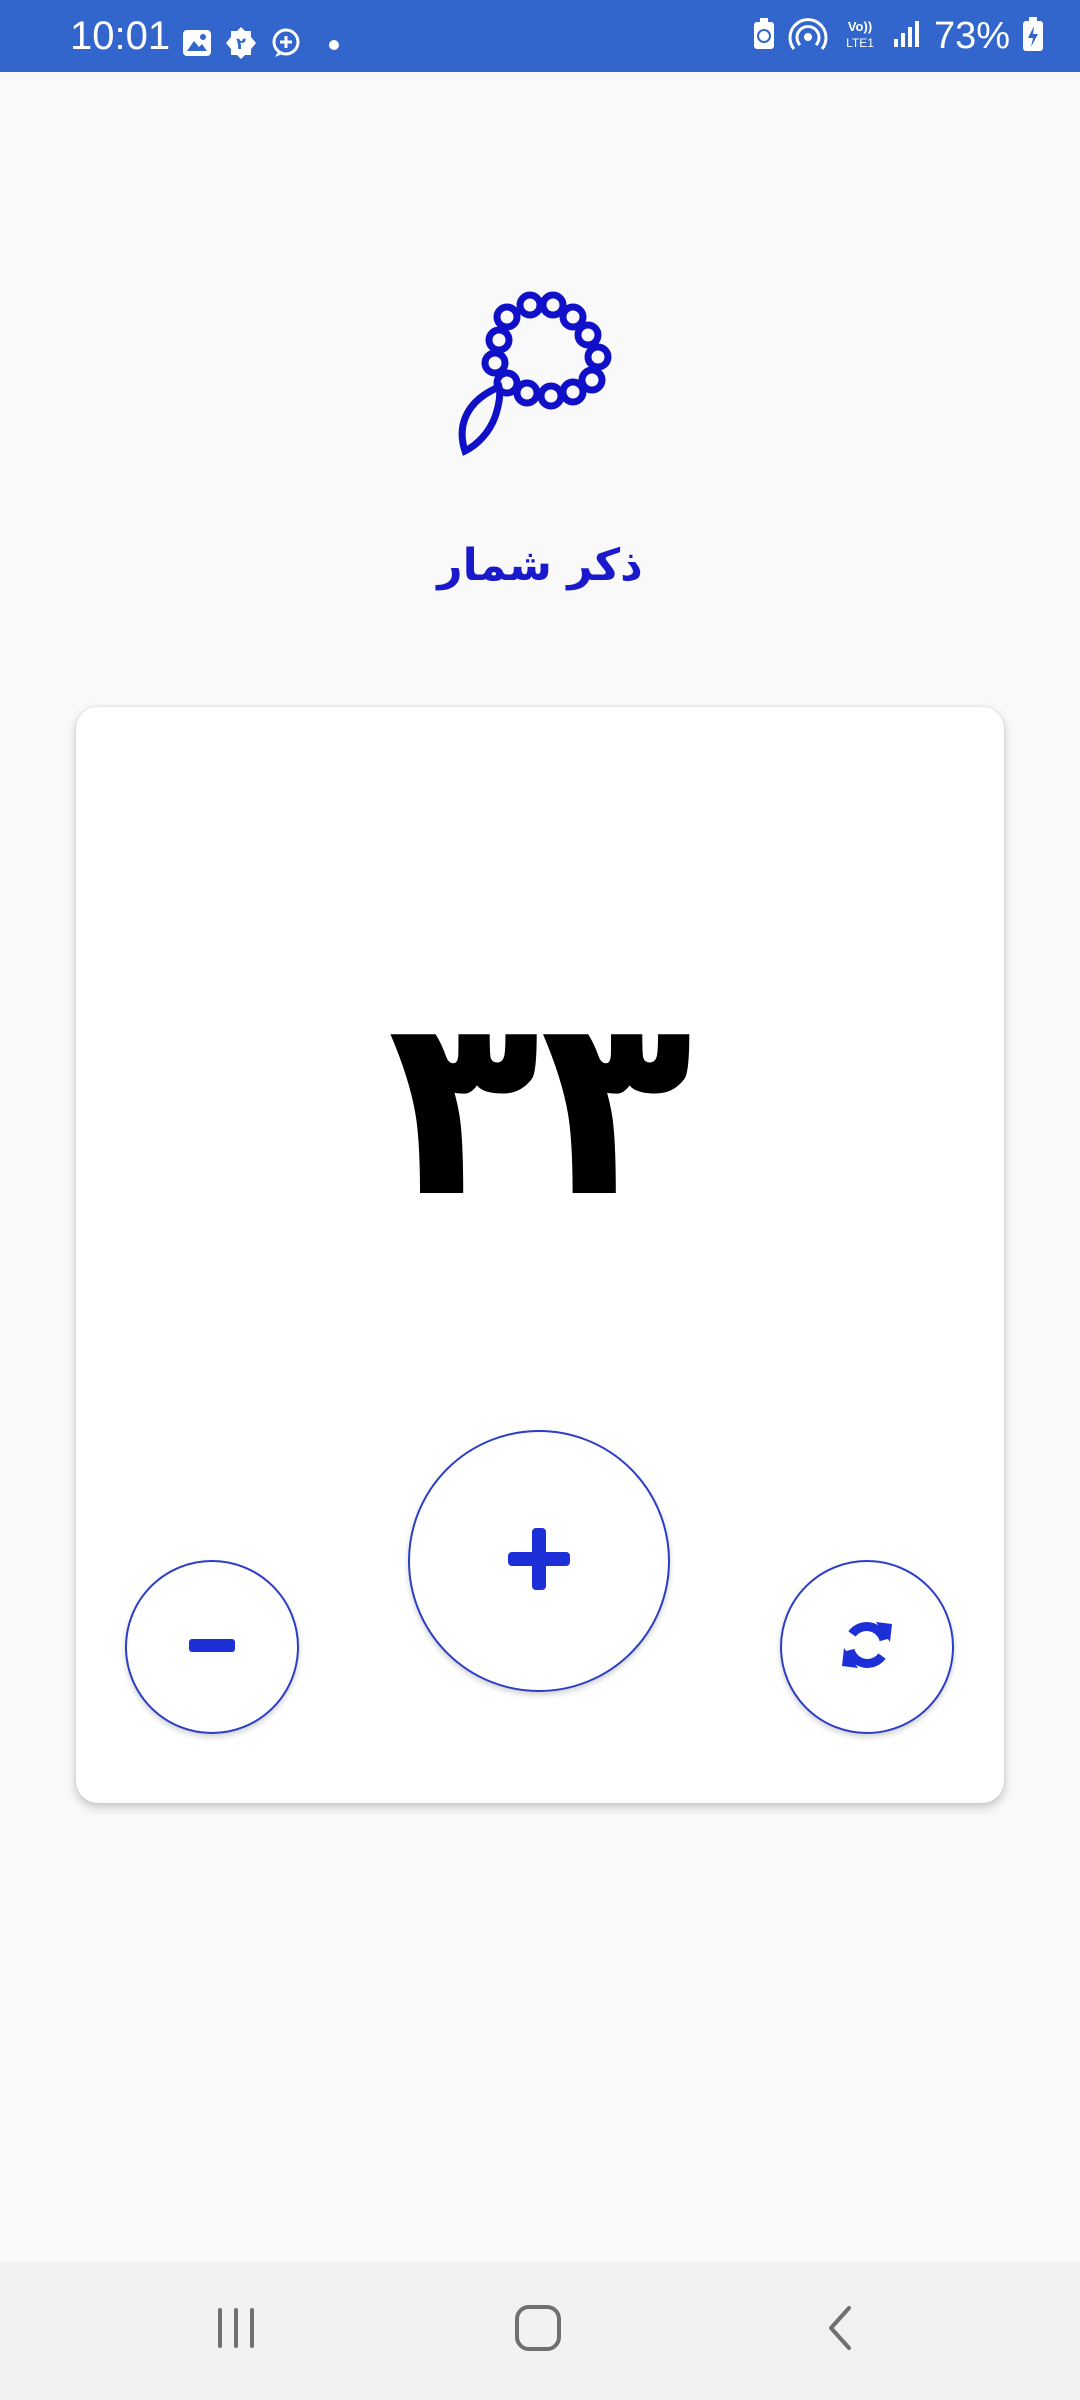 The image size is (1080, 2400). I want to click on status-time: 10:01, so click(120, 36).